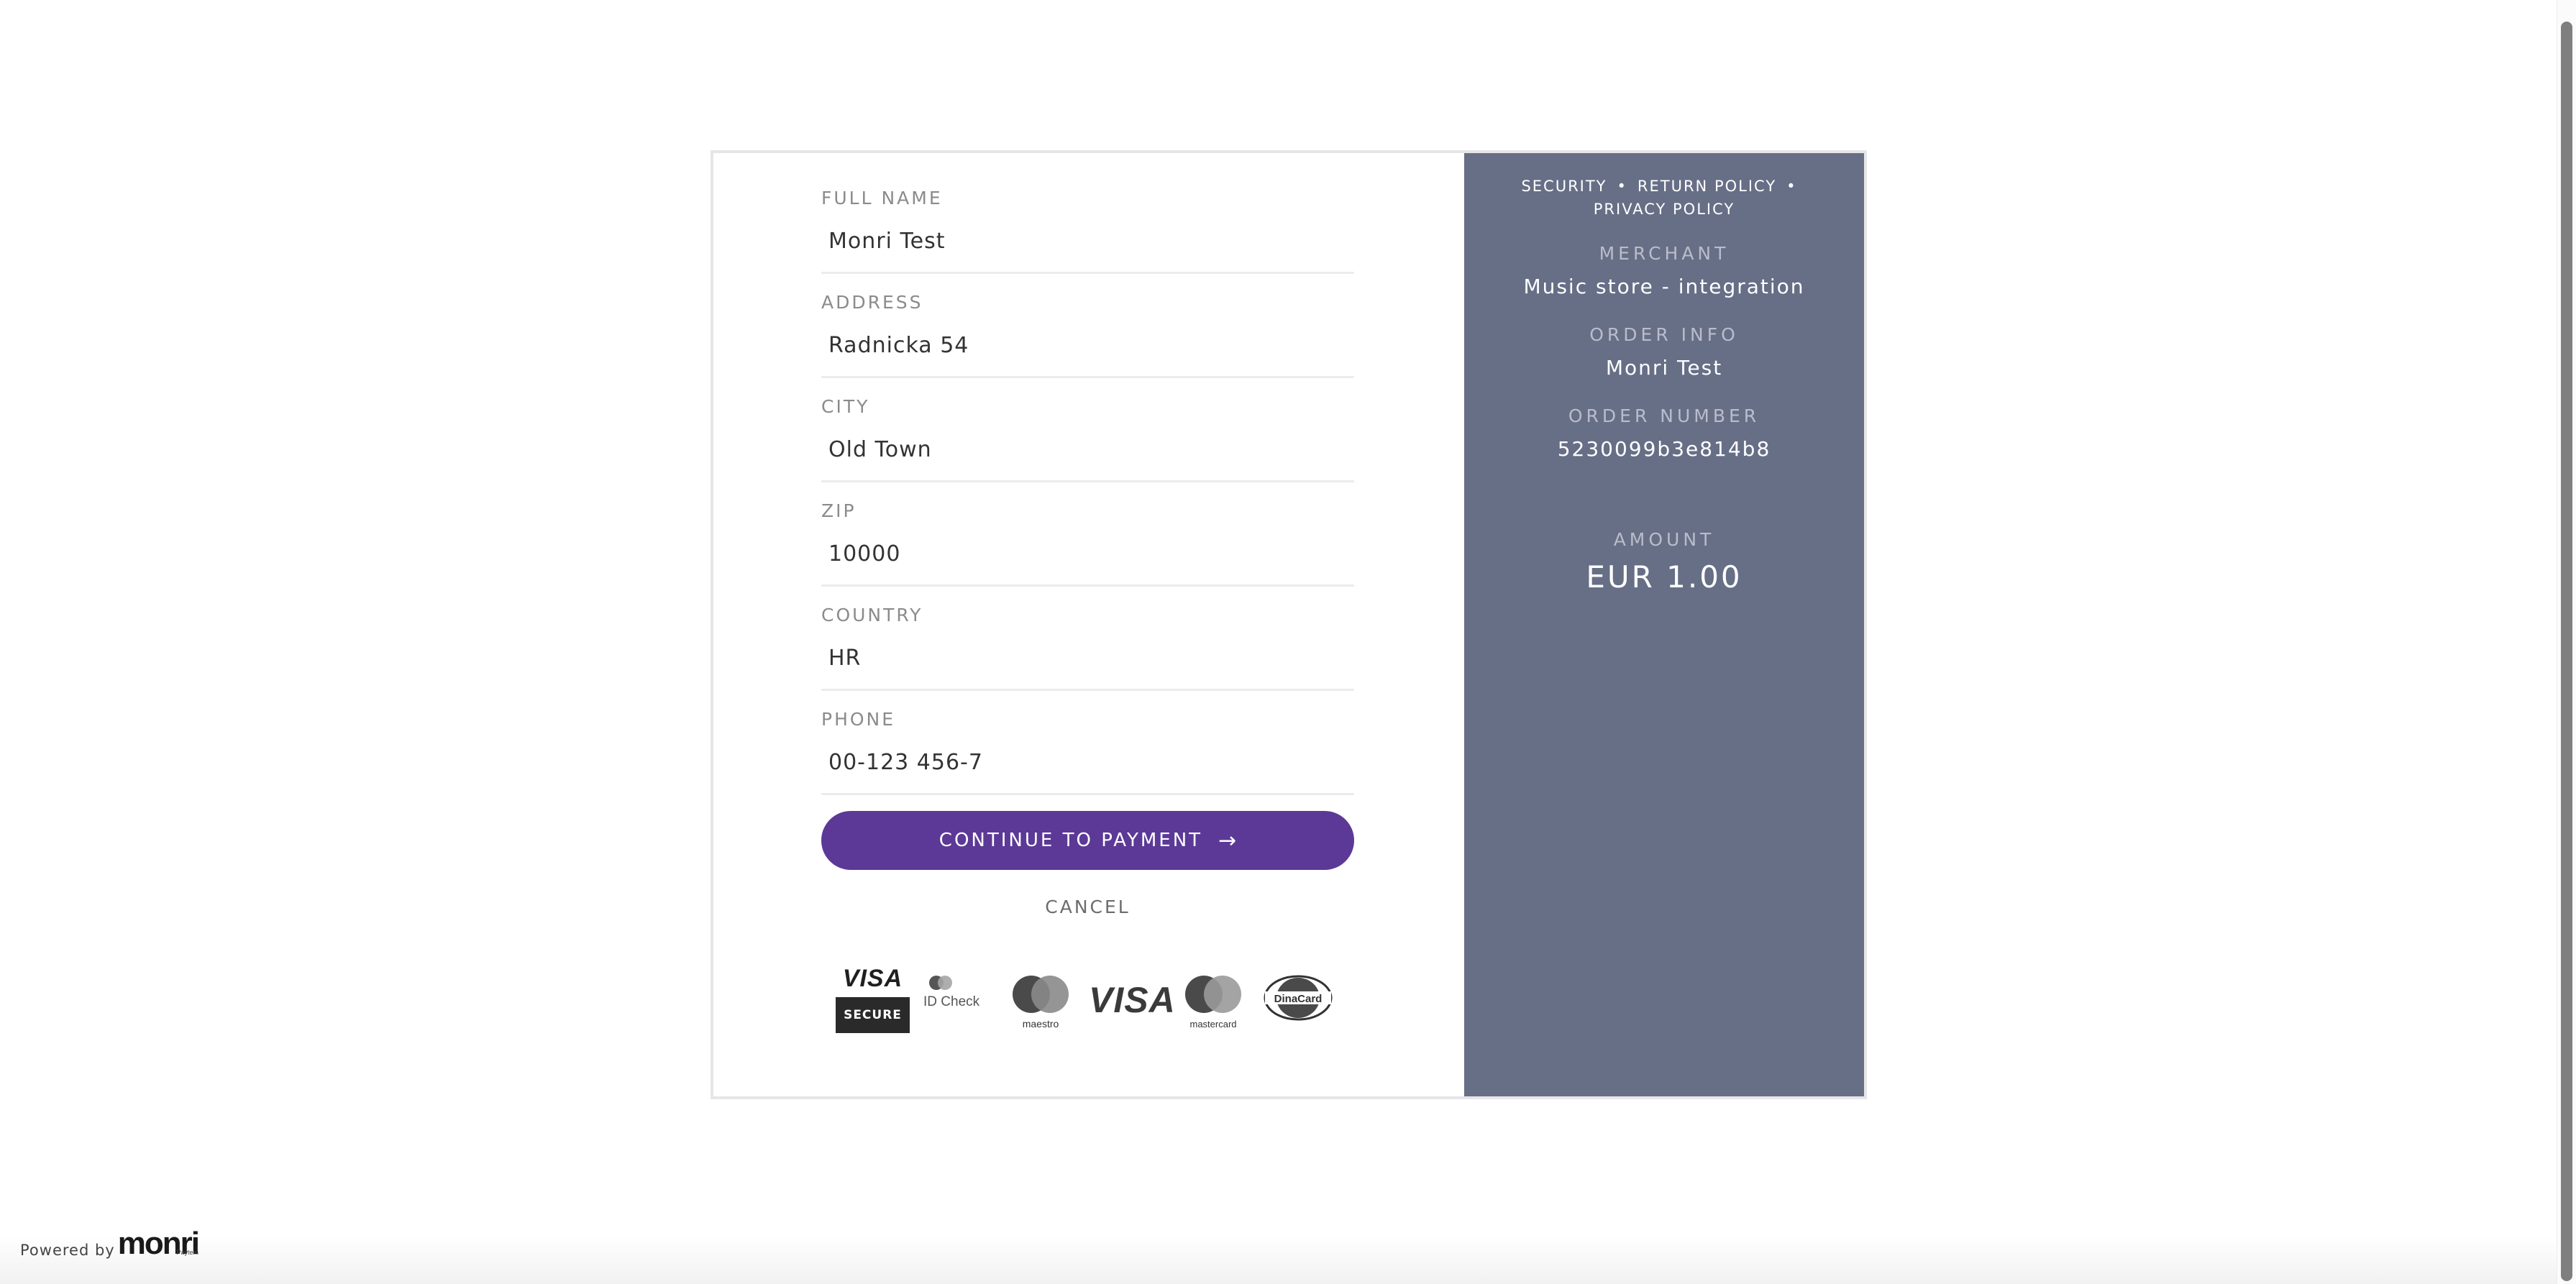  Describe the element at coordinates (1665, 253) in the screenshot. I see `merchant-label: MERCHANT` at that location.